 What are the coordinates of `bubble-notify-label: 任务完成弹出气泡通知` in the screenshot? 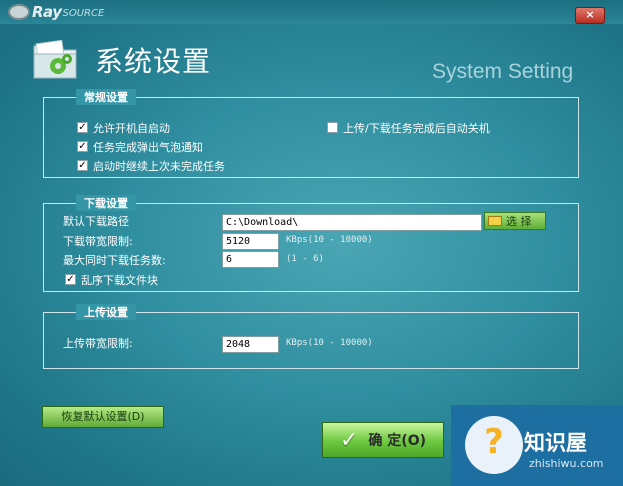 It's located at (148, 147).